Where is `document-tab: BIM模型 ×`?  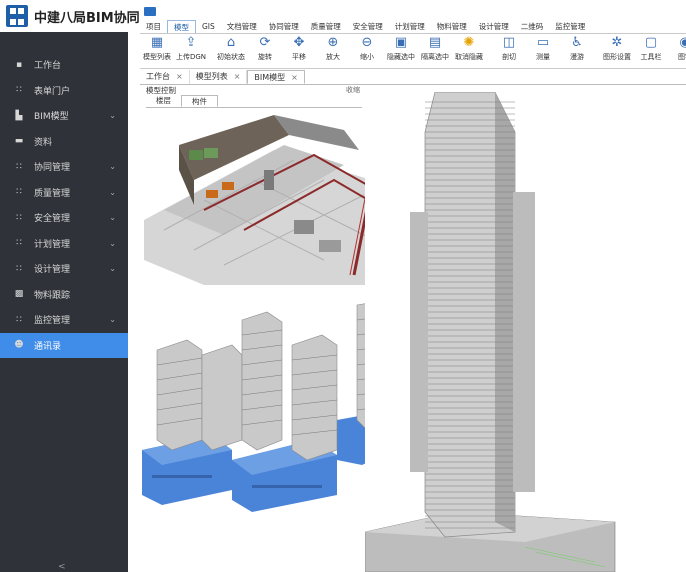 document-tab: BIM模型 × is located at coordinates (276, 77).